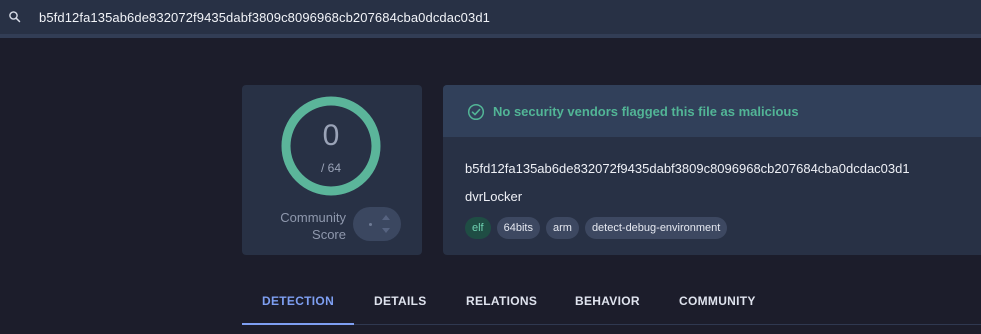 Image resolution: width=981 pixels, height=334 pixels. Describe the element at coordinates (494, 196) in the screenshot. I see `file-name: dvrLocker` at that location.